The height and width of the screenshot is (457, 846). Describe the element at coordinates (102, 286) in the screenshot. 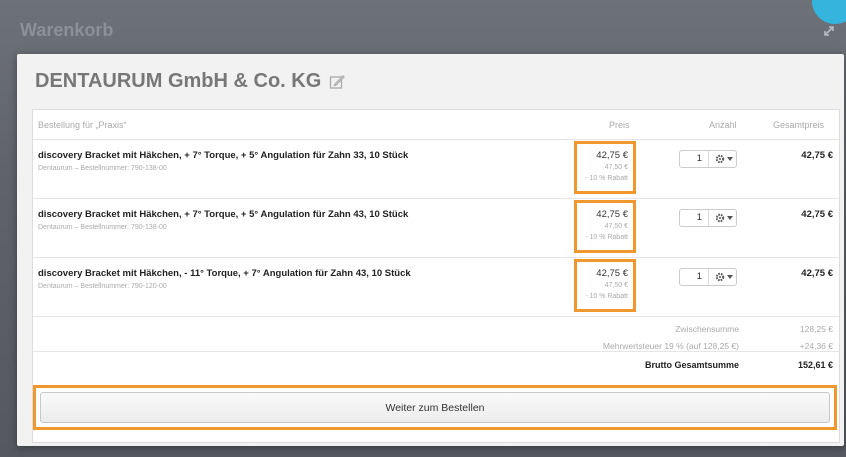

I see `item-subtitle: Dentaurum – Bestellnummer: 790-120-00` at that location.